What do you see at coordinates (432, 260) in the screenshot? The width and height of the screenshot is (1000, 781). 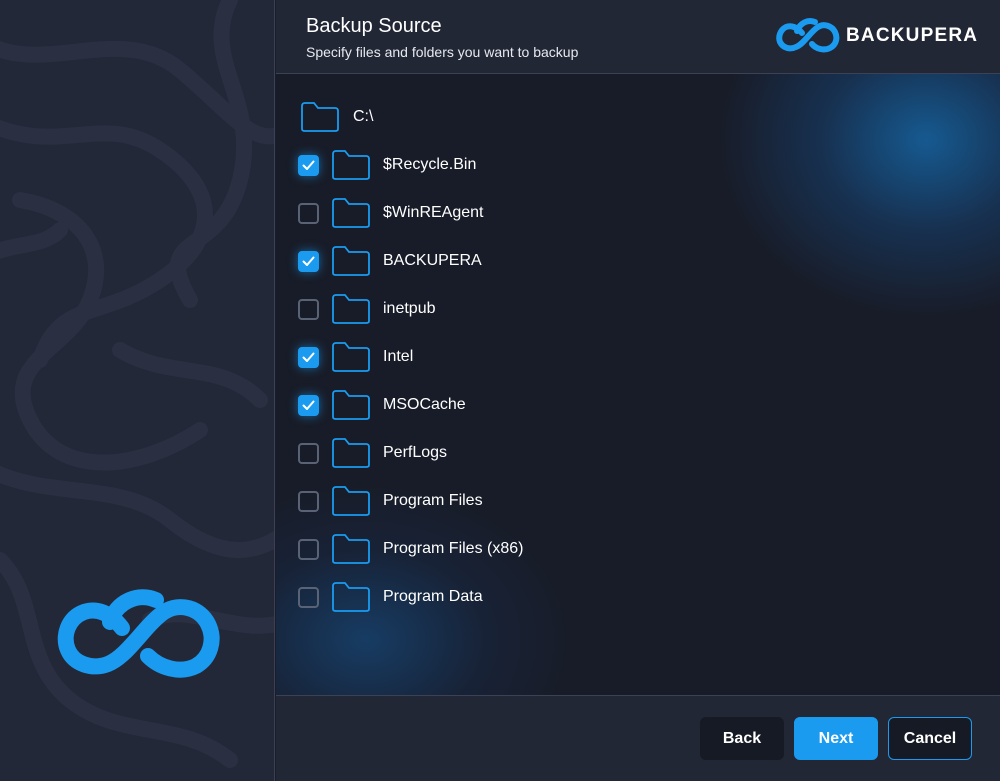 I see `folder-label: BACKUPERA` at bounding box center [432, 260].